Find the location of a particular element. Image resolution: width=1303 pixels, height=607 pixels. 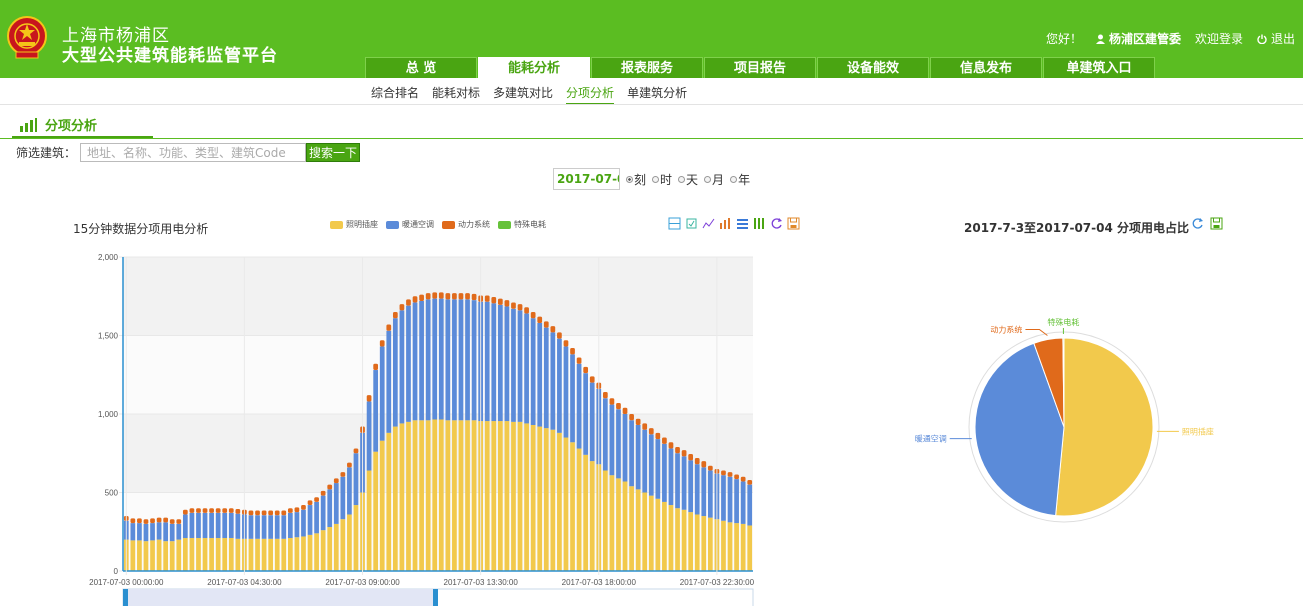

logout-button: 退出 is located at coordinates (1276, 38).